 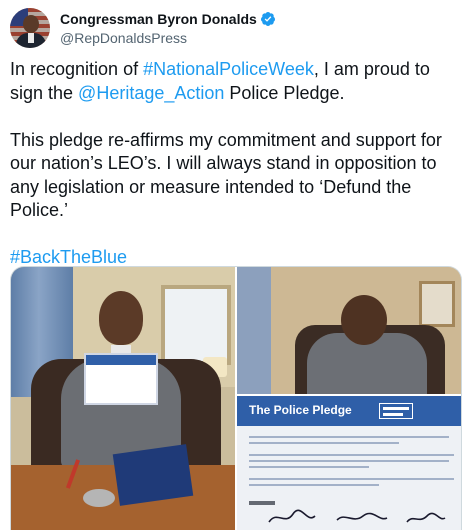 I want to click on author-handle: @RepDonaldsPress, so click(x=168, y=38).